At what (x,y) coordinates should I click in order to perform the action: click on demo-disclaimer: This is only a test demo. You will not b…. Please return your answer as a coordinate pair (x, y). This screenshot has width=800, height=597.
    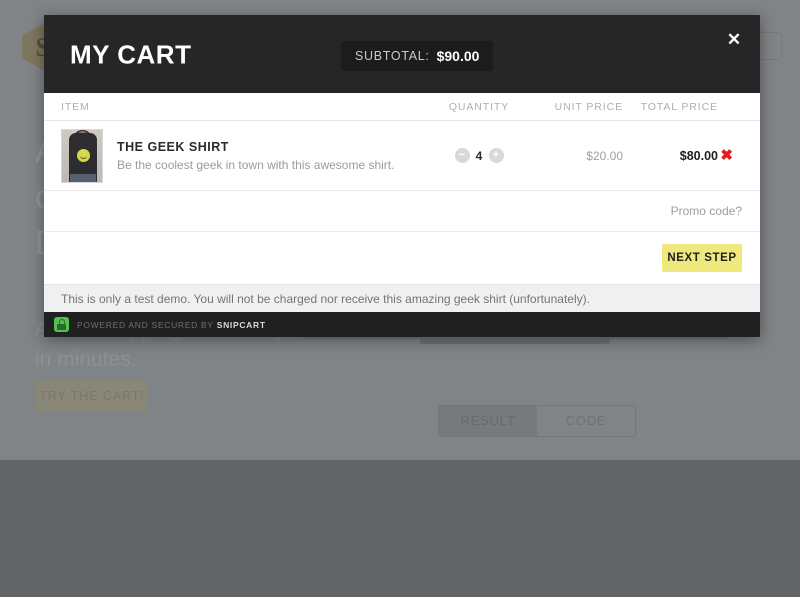
    Looking at the image, I should click on (402, 298).